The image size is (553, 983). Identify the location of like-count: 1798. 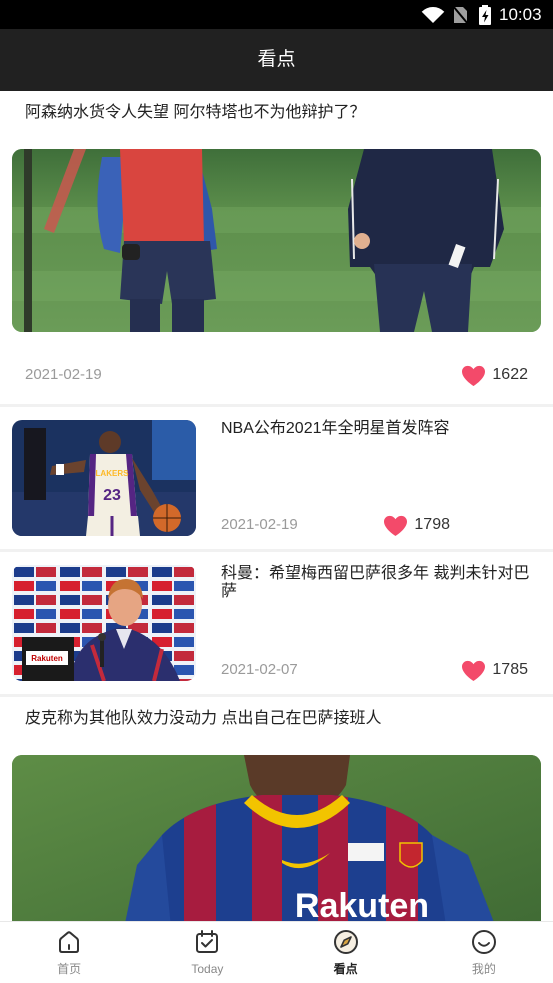
(432, 524).